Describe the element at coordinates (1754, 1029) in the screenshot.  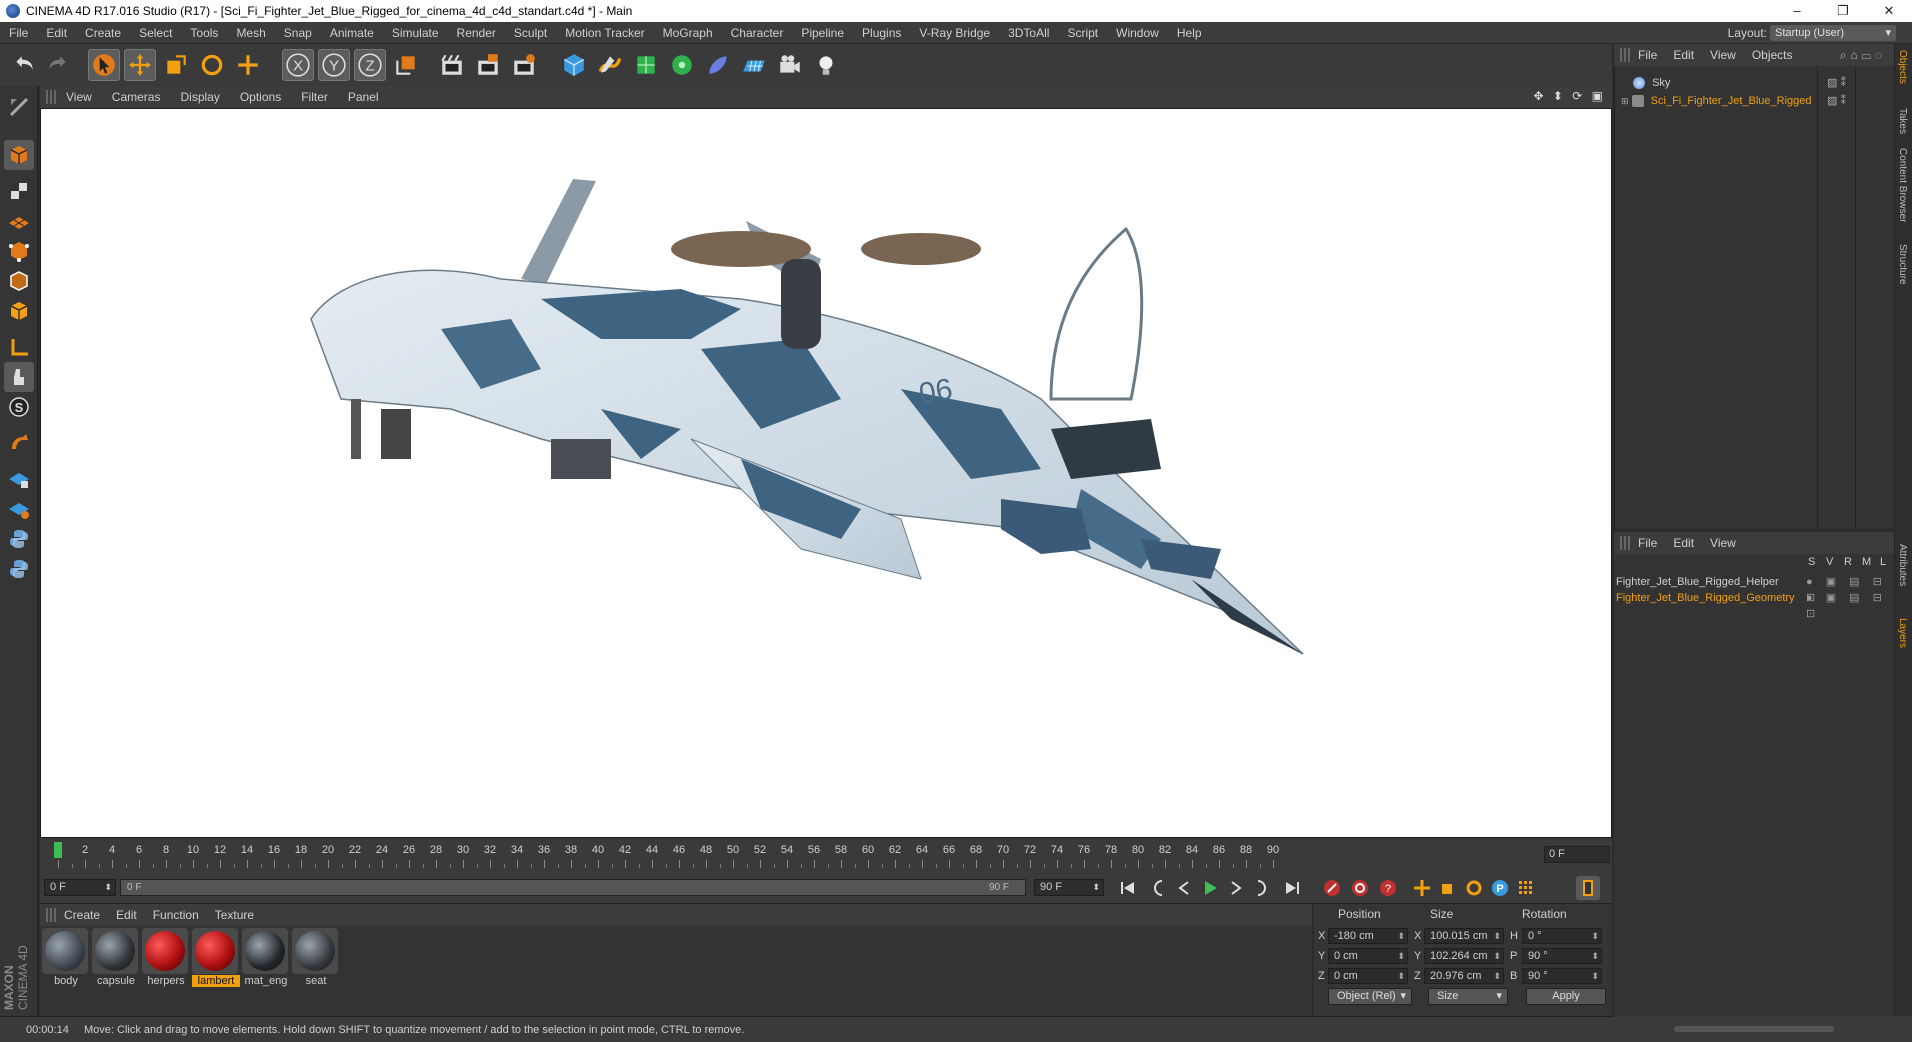
I see `scrollbar-thumb` at that location.